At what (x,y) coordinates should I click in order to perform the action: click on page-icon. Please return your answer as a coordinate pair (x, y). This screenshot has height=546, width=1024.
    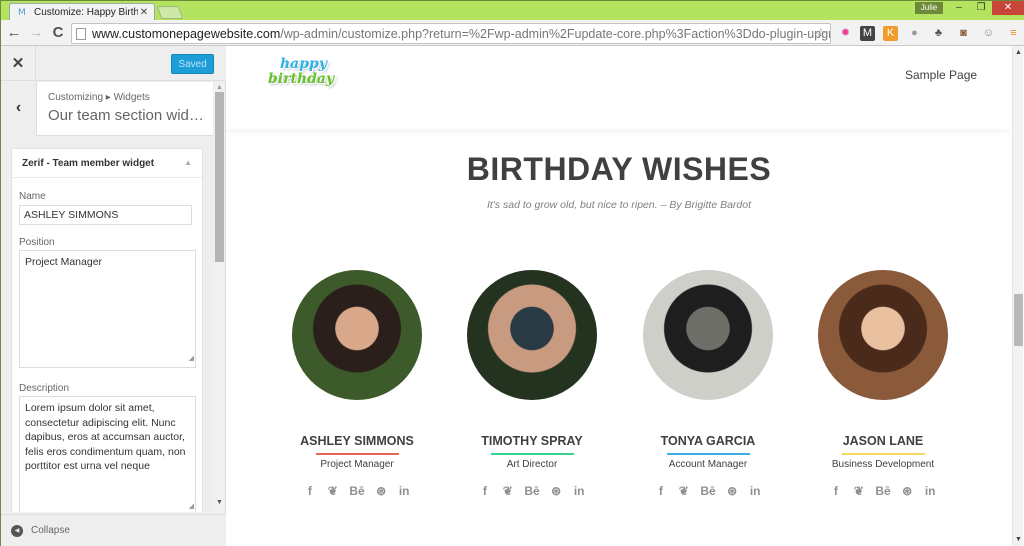
    Looking at the image, I should click on (81, 33).